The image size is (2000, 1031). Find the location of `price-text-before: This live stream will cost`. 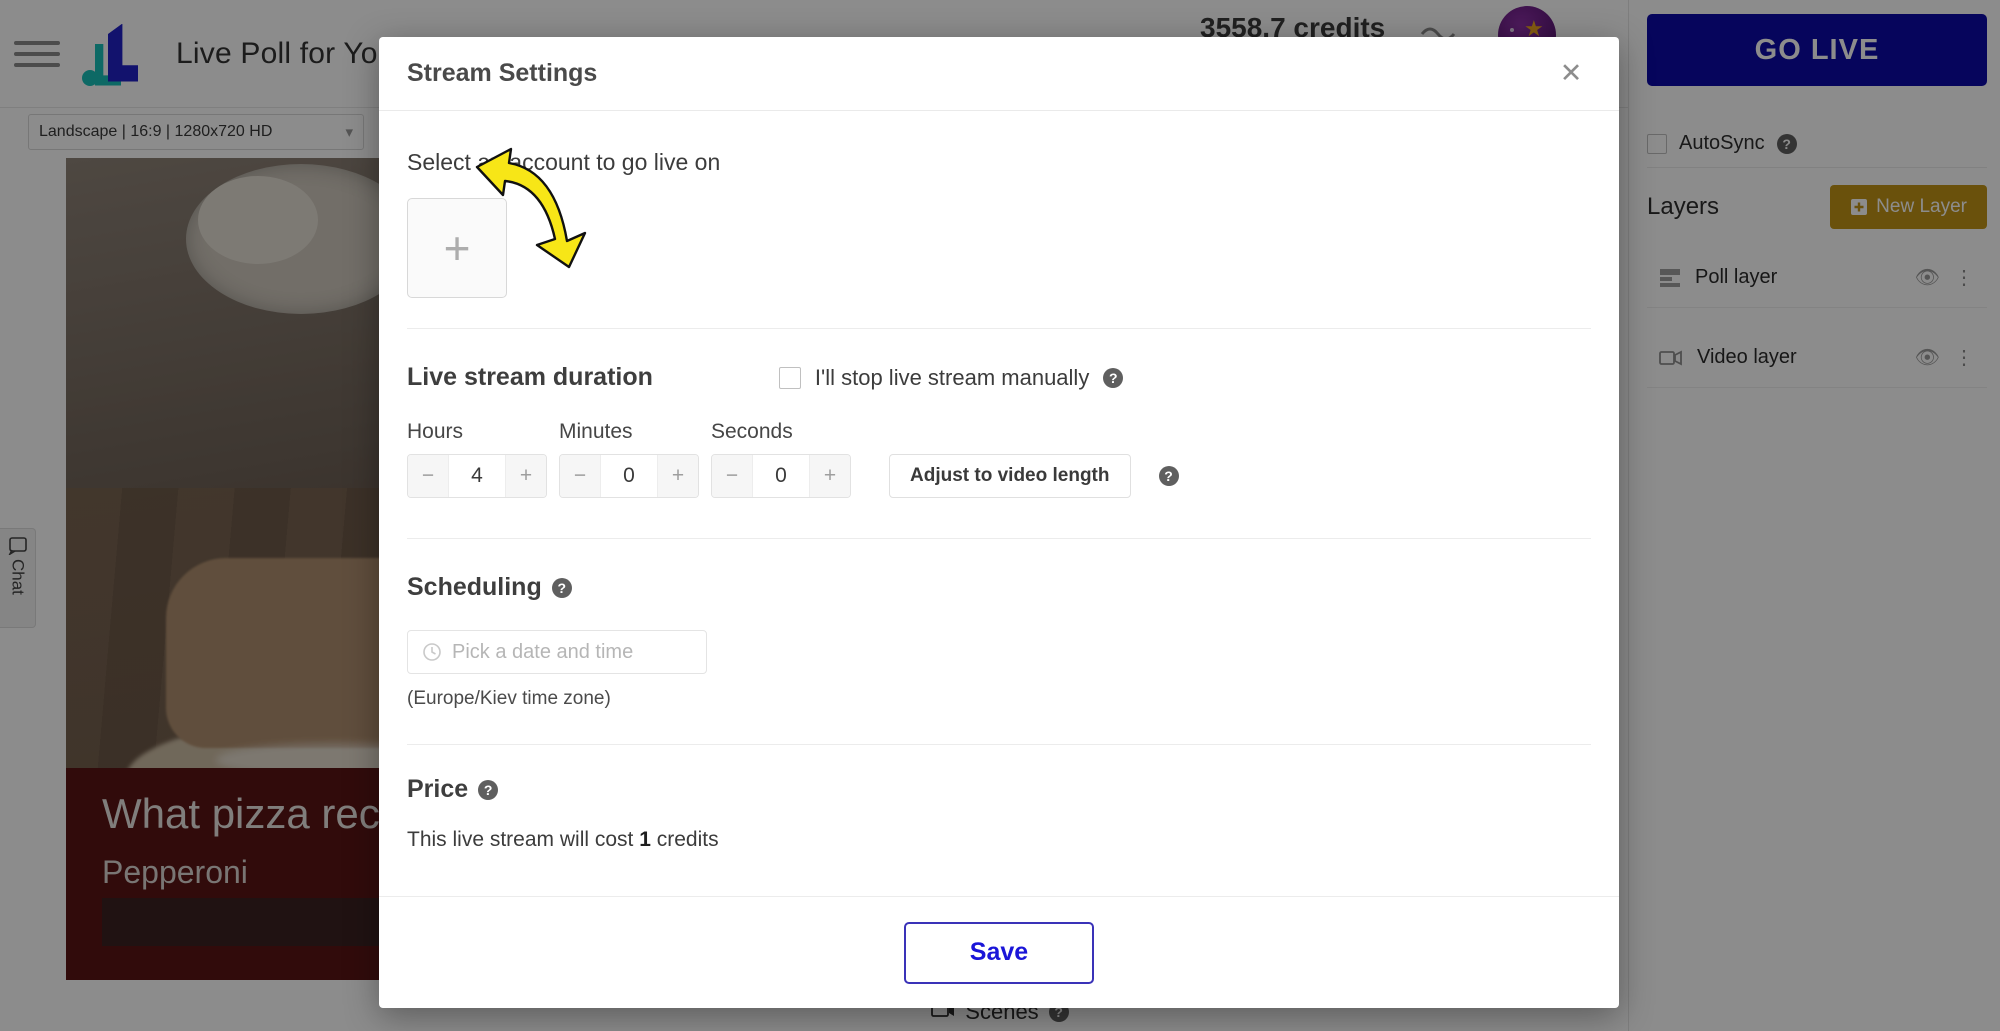

price-text-before: This live stream will cost is located at coordinates (523, 839).